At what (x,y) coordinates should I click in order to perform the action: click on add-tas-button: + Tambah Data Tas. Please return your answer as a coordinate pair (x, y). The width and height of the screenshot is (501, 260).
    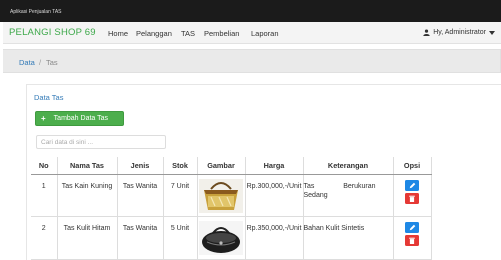
    Looking at the image, I should click on (79, 118).